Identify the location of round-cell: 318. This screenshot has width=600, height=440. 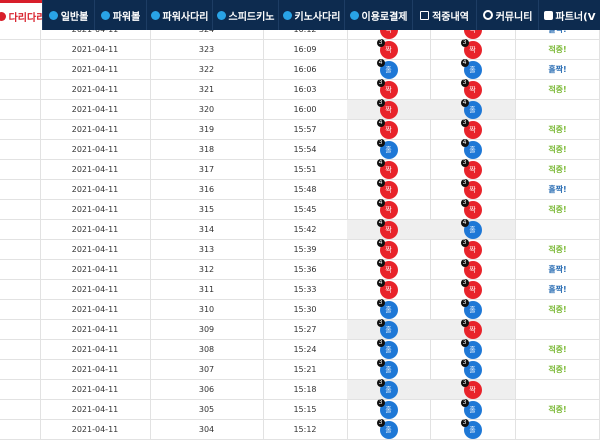
(206, 149).